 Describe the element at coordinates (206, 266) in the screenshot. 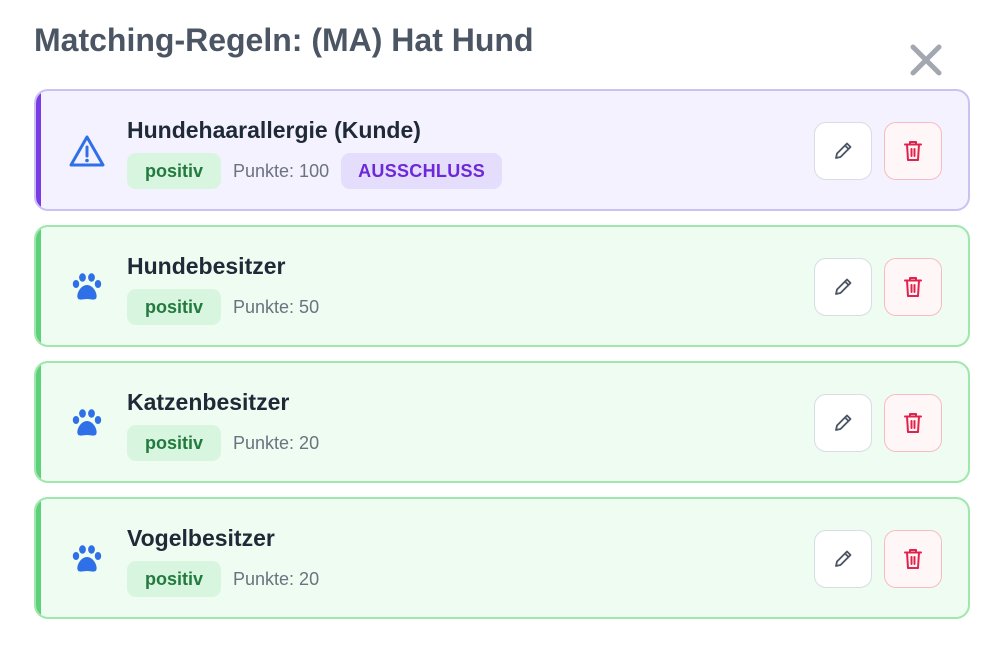

I see `rule-name: Hundebesitzer` at that location.